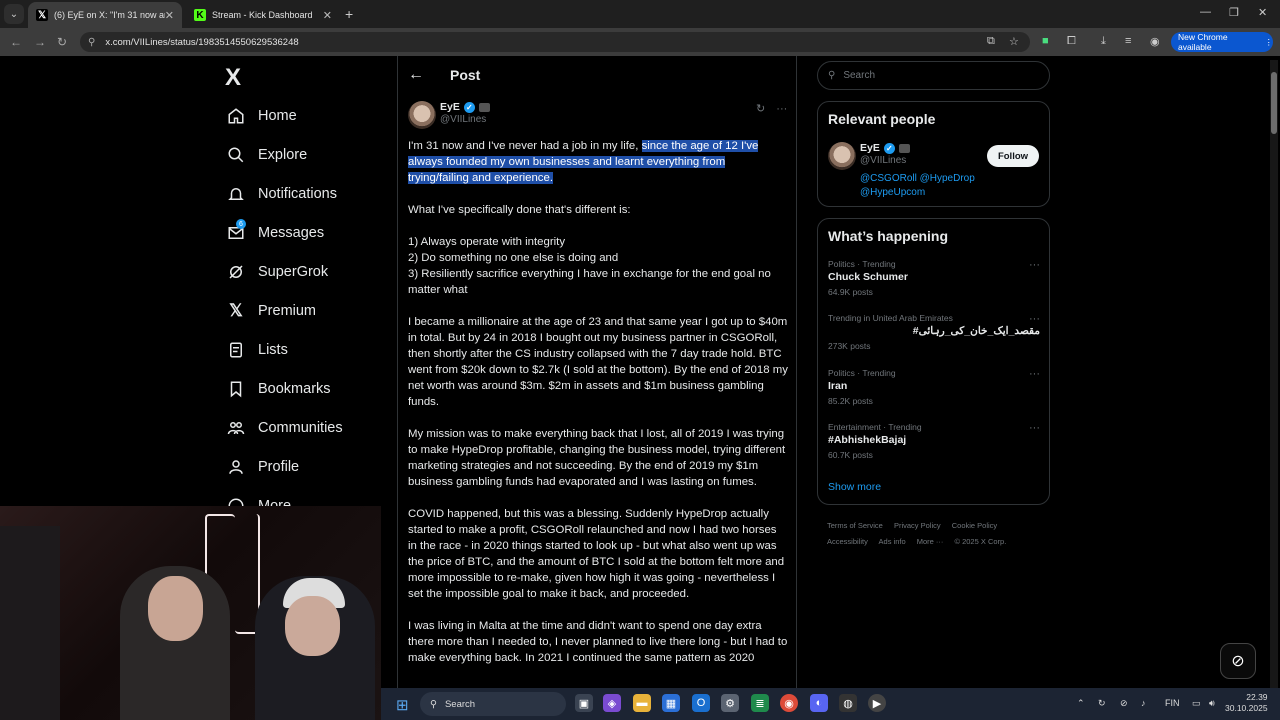 This screenshot has height=720, width=1280. What do you see at coordinates (671, 703) in the screenshot?
I see `store-icon: ▦` at bounding box center [671, 703].